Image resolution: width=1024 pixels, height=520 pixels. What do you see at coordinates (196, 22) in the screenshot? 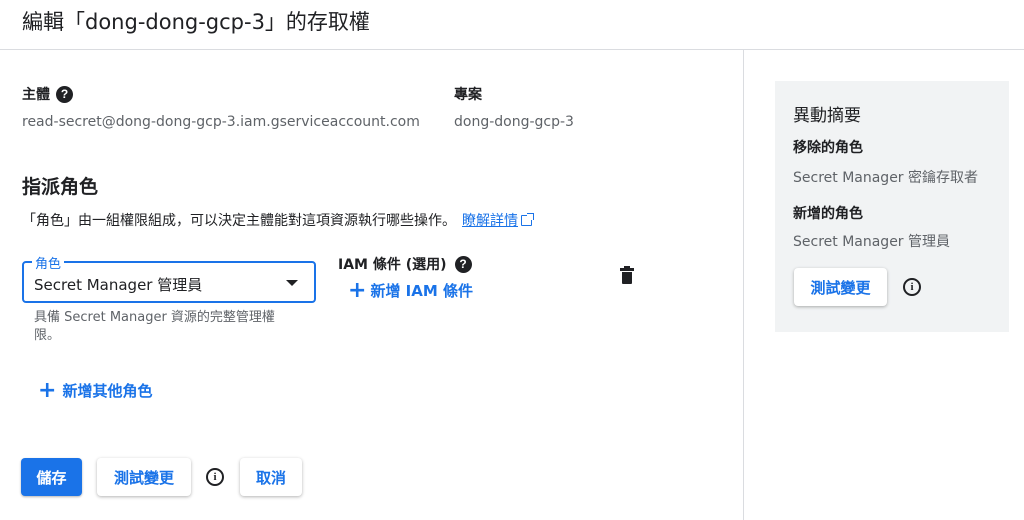
I see `page-title: 編輯「dong-dong-gcp-3」的存取權` at bounding box center [196, 22].